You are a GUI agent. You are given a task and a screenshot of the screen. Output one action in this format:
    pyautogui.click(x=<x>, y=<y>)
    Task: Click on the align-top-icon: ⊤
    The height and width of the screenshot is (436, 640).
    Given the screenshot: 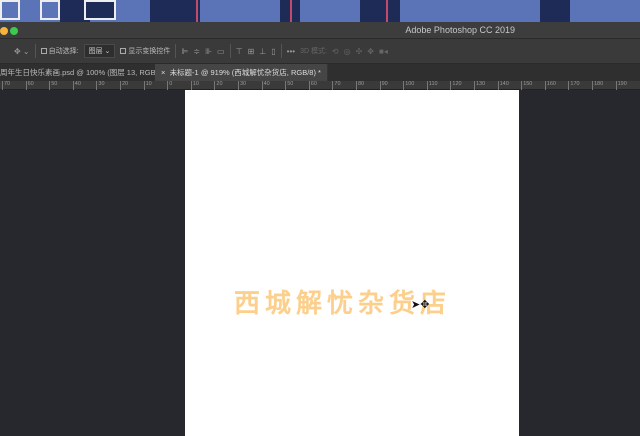 What is the action you would take?
    pyautogui.click(x=239, y=51)
    